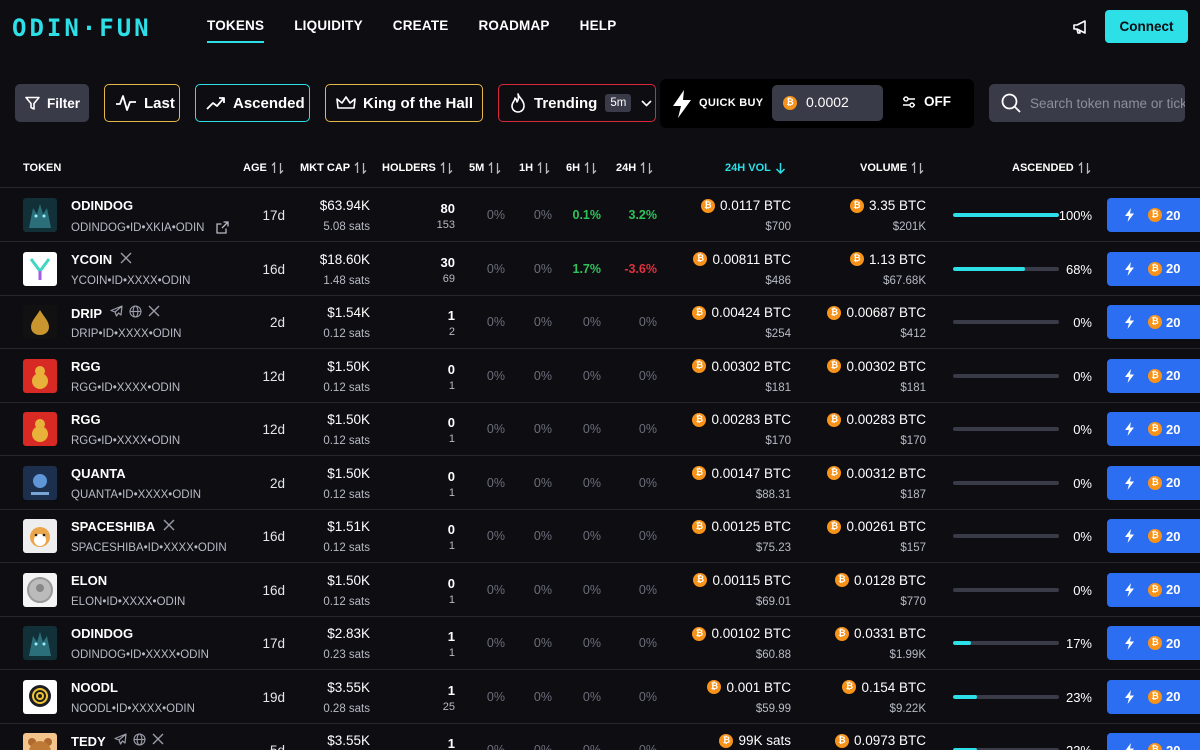 This screenshot has width=1200, height=750. I want to click on search-box, so click(1087, 103).